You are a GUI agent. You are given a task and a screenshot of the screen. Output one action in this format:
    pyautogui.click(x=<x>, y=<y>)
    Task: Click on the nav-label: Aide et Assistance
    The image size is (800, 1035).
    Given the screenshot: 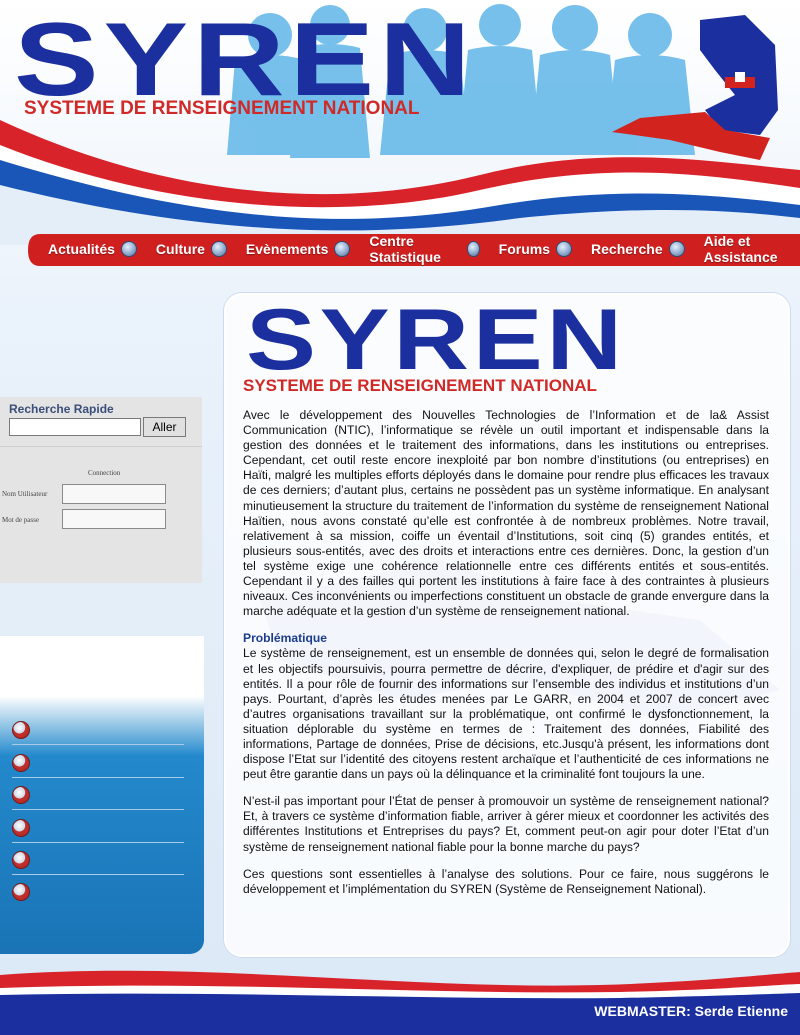 What is the action you would take?
    pyautogui.click(x=740, y=249)
    